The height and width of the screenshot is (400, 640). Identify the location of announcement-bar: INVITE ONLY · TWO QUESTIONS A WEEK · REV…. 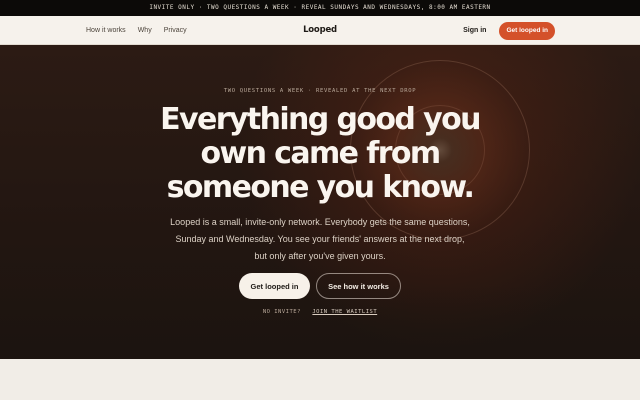
(320, 8).